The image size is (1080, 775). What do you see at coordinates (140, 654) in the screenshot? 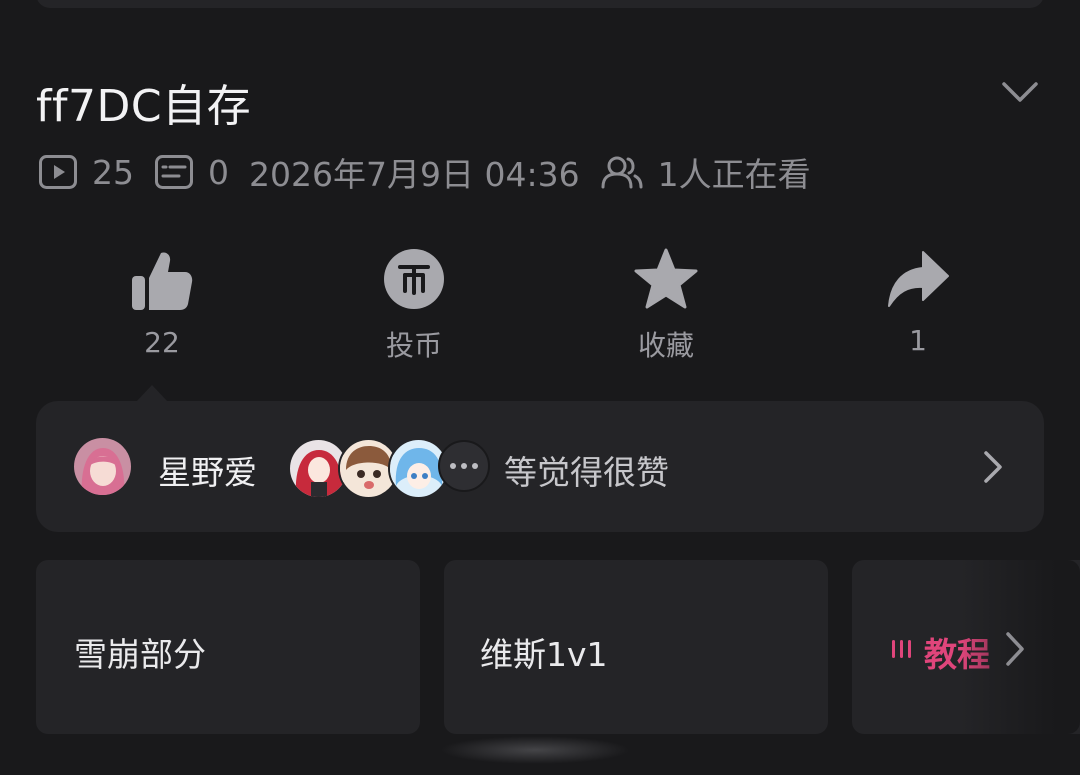
I see `episode-label: 雪崩部分` at bounding box center [140, 654].